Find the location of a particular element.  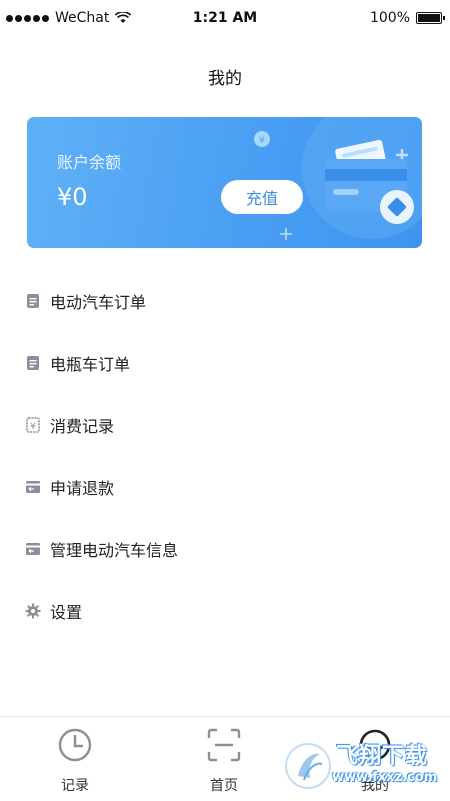

menu-item-ev-orders: 电动汽车订单 is located at coordinates (85, 301).